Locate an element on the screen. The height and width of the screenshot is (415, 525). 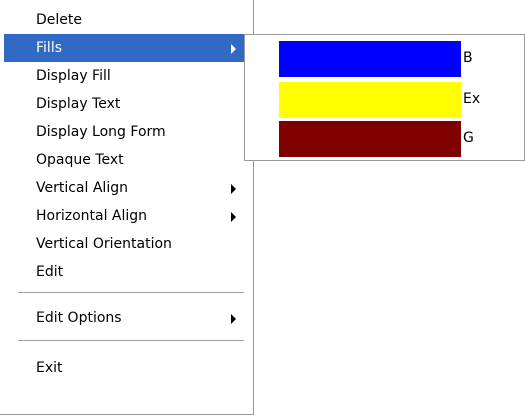
menu-item-vertical-orientation: Vertical Orientation is located at coordinates (126, 244).